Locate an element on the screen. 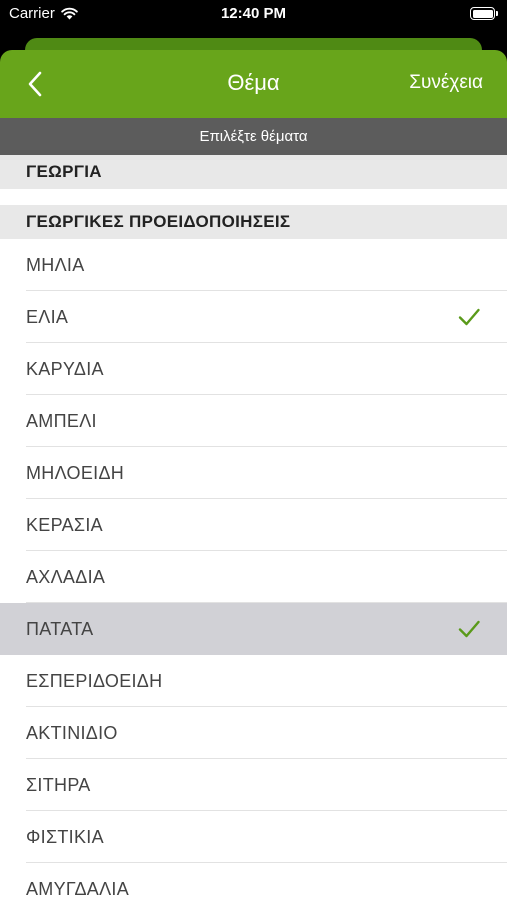 The height and width of the screenshot is (900, 507). continue-button: Συνέχεια is located at coordinates (446, 83).